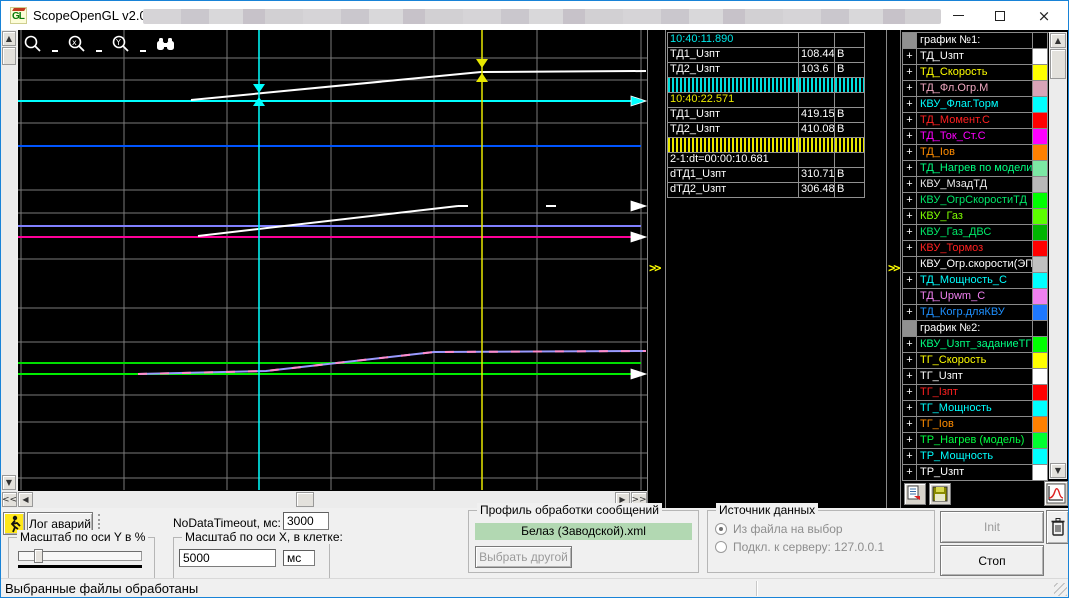  What do you see at coordinates (958, 15) in the screenshot?
I see `minimize-button` at bounding box center [958, 15].